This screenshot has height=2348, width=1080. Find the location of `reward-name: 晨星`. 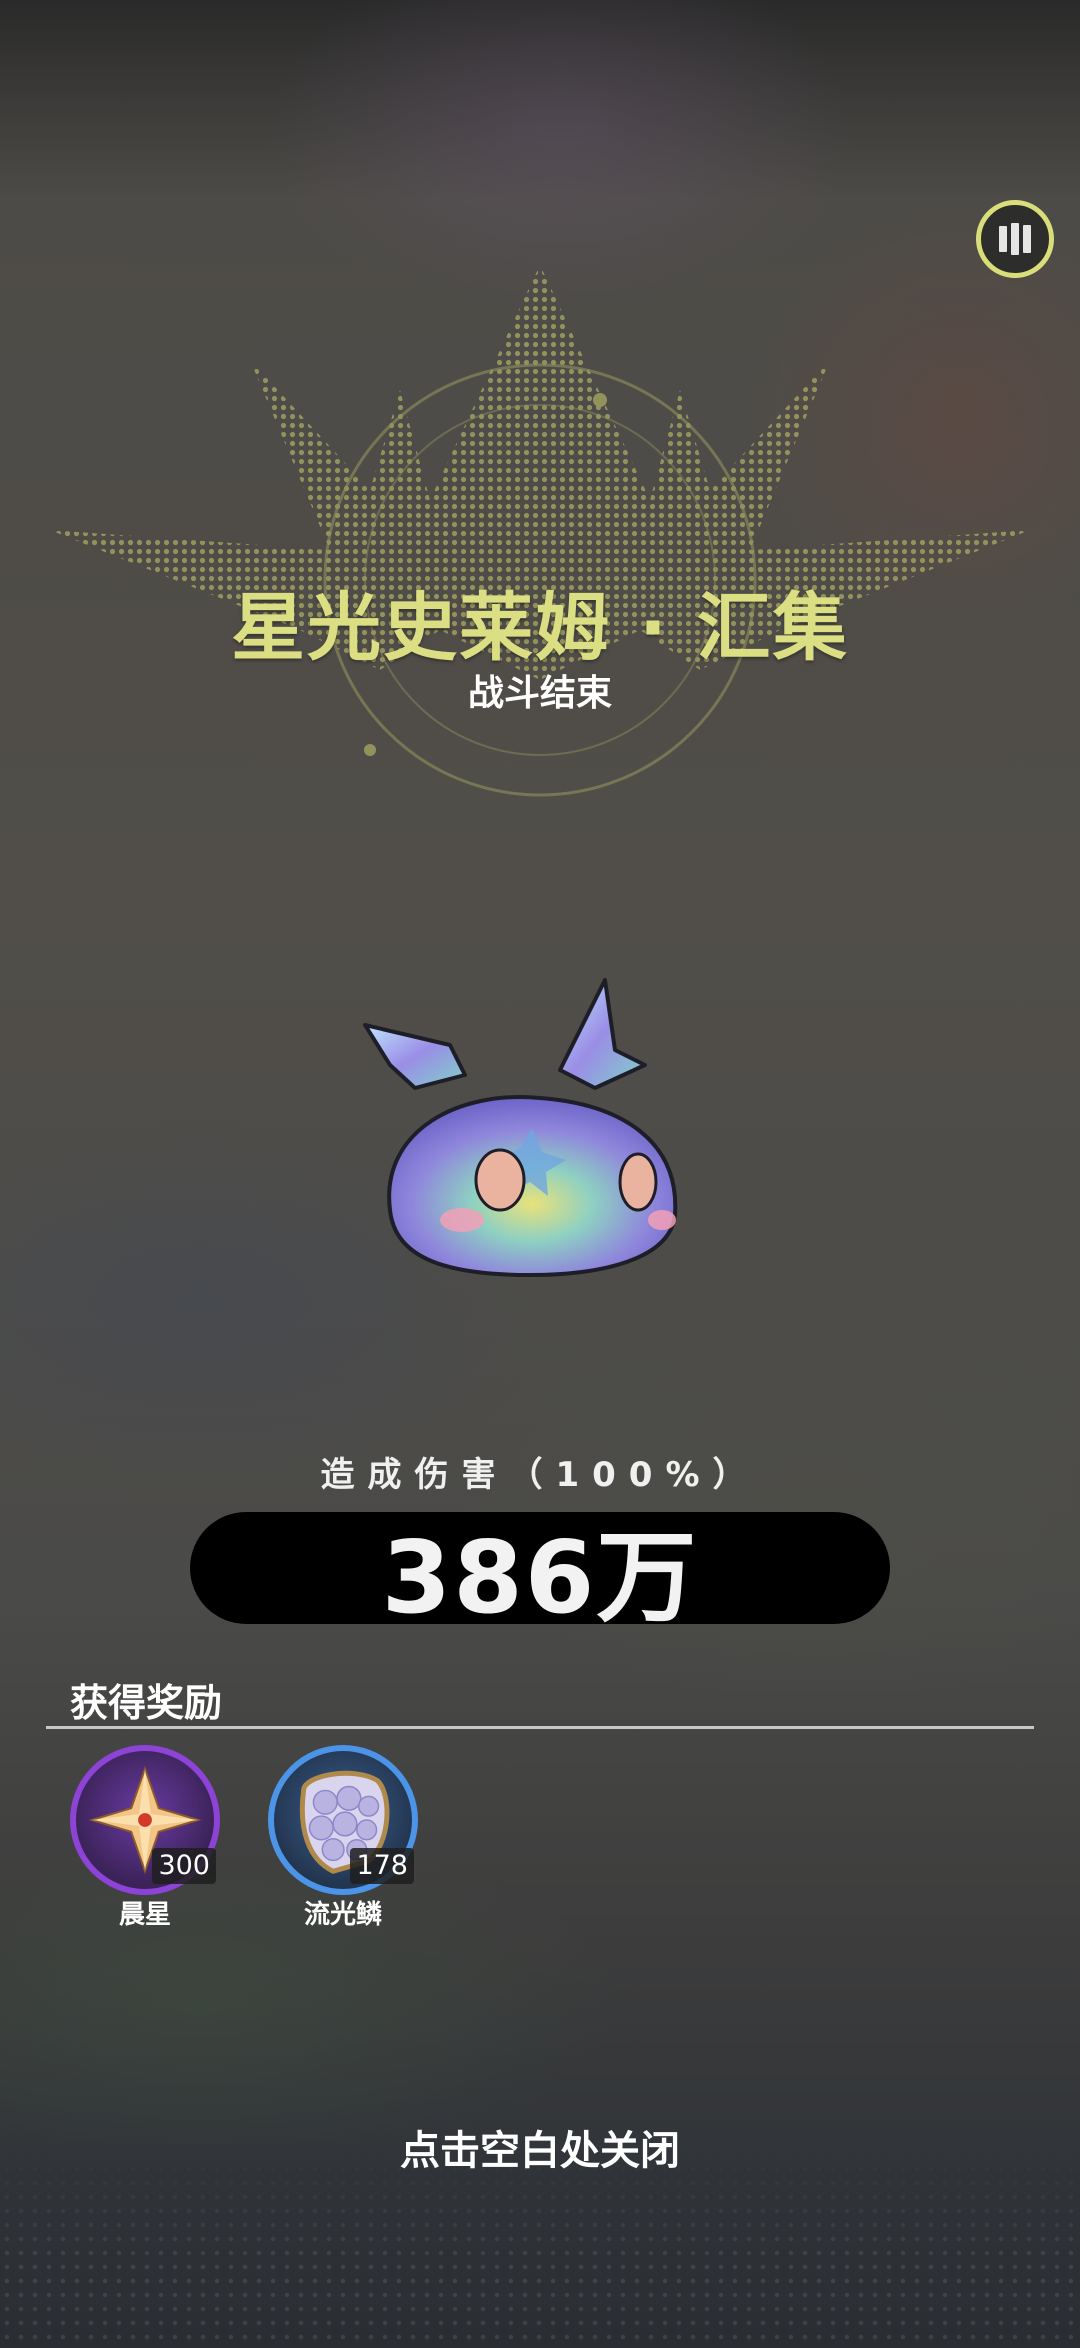

reward-name: 晨星 is located at coordinates (144, 1915).